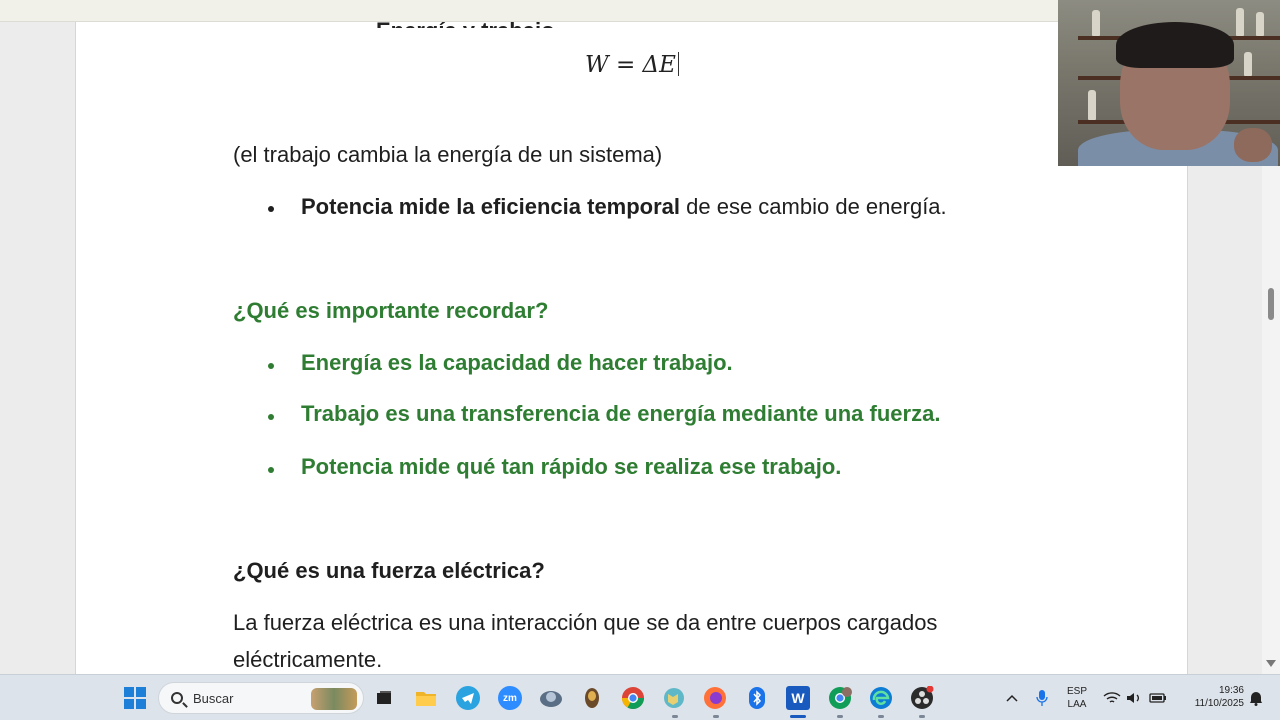  Describe the element at coordinates (468, 698) in the screenshot. I see `telegram-icon` at that location.